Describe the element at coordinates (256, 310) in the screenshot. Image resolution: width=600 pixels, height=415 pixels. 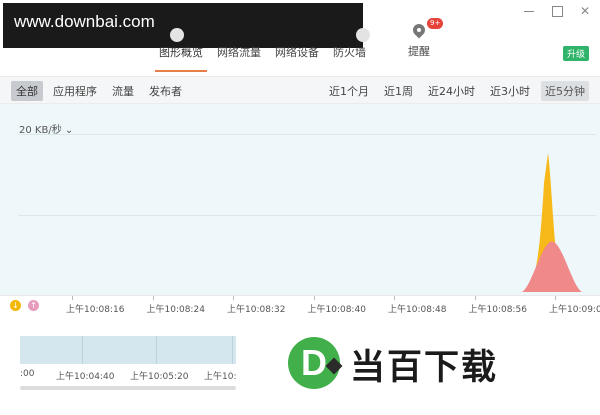
I see `time-label: 上午10:08:32` at that location.